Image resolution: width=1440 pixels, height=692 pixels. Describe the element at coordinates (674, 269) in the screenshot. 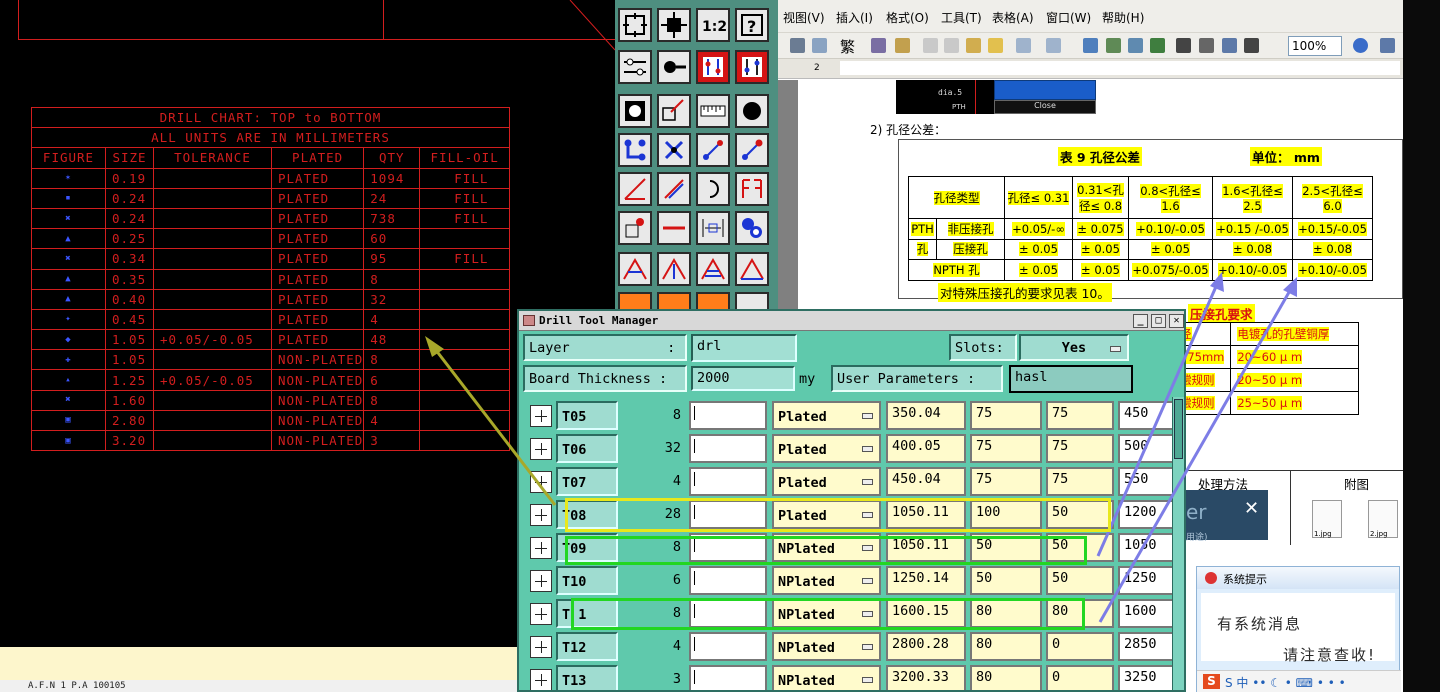

I see `fanout-2-icon` at that location.